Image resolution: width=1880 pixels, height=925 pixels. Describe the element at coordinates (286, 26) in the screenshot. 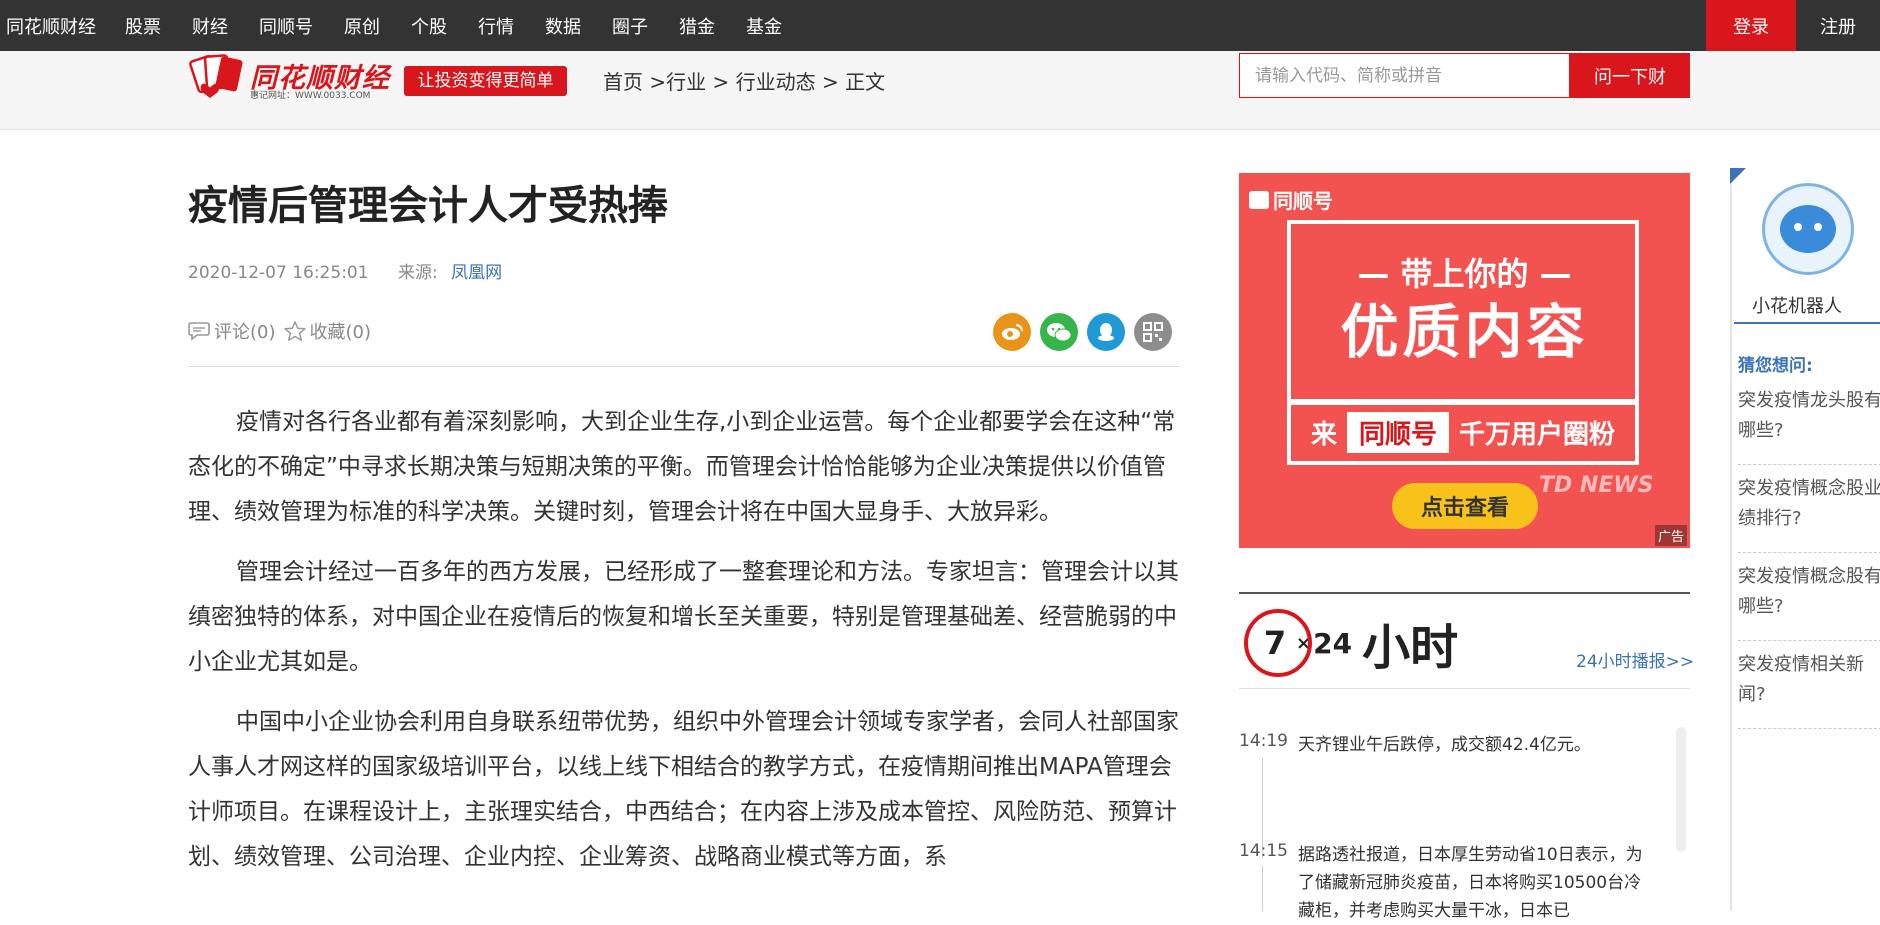

I see `nav-item-tonghuashun-account: 同顺号` at that location.